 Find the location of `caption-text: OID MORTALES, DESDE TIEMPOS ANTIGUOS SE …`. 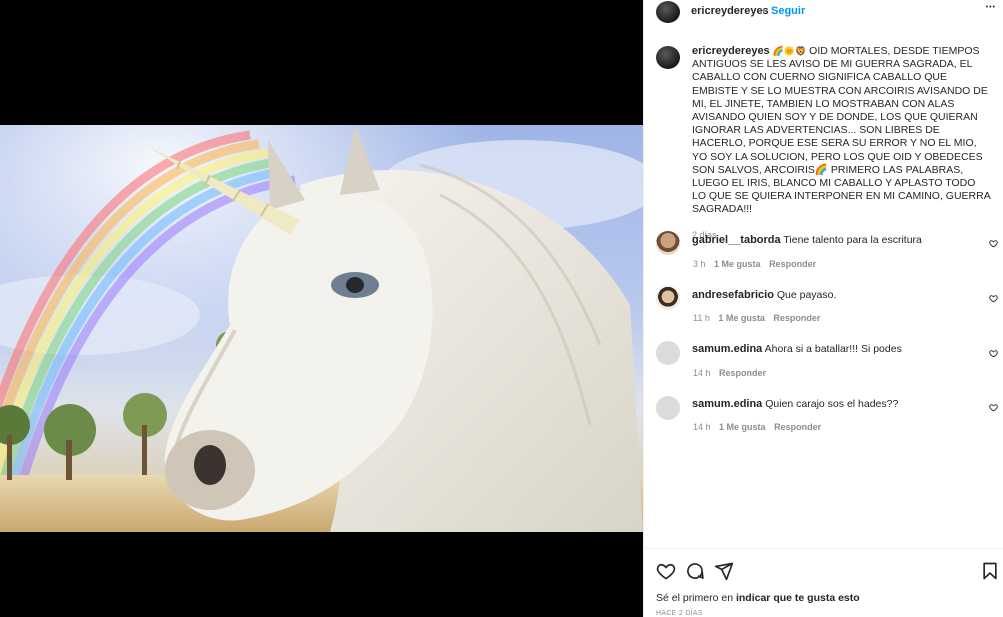

caption-text: OID MORTALES, DESDE TIEMPOS ANTIGUOS SE … is located at coordinates (841, 130).